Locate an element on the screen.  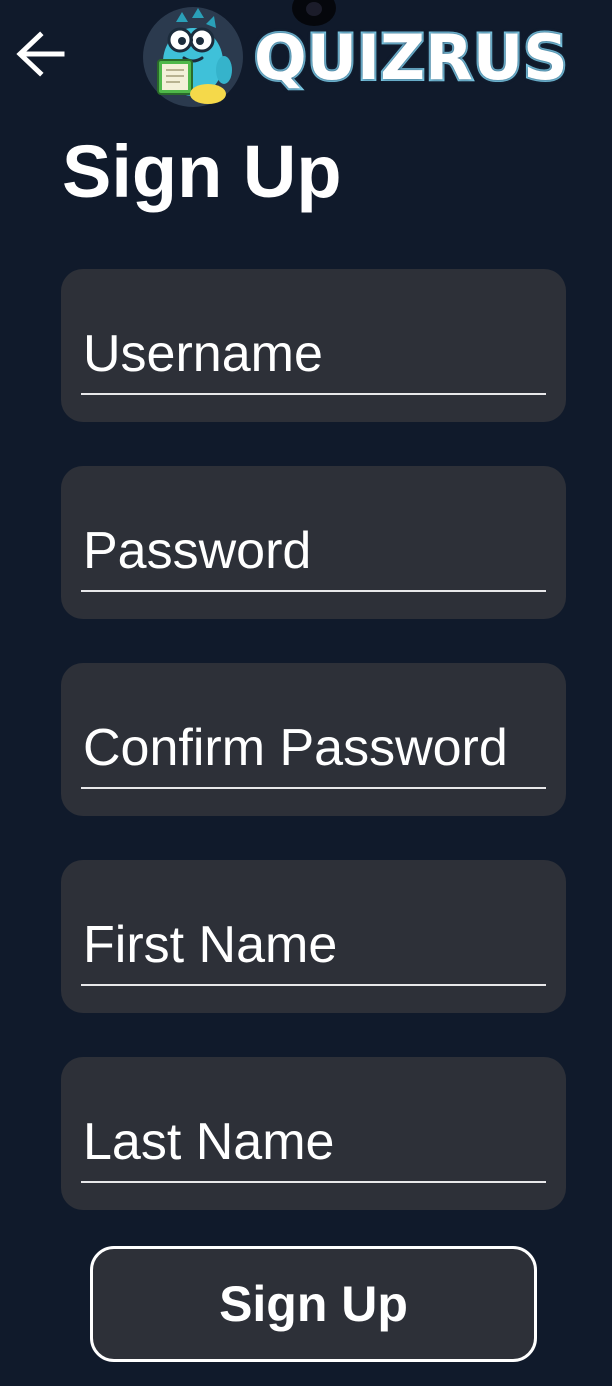
confirm-password-input is located at coordinates (313, 749).